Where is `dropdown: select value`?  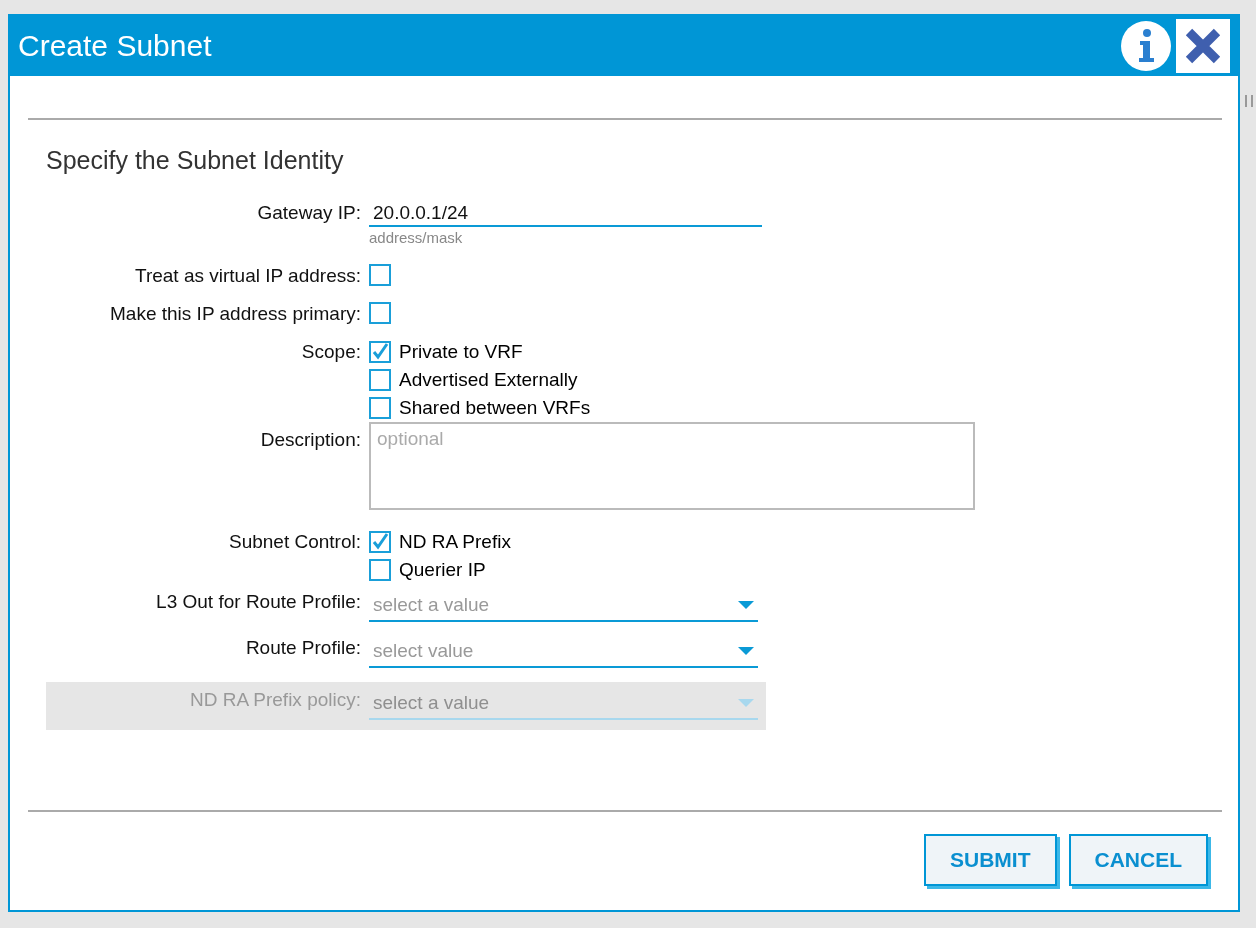
dropdown: select value is located at coordinates (563, 652).